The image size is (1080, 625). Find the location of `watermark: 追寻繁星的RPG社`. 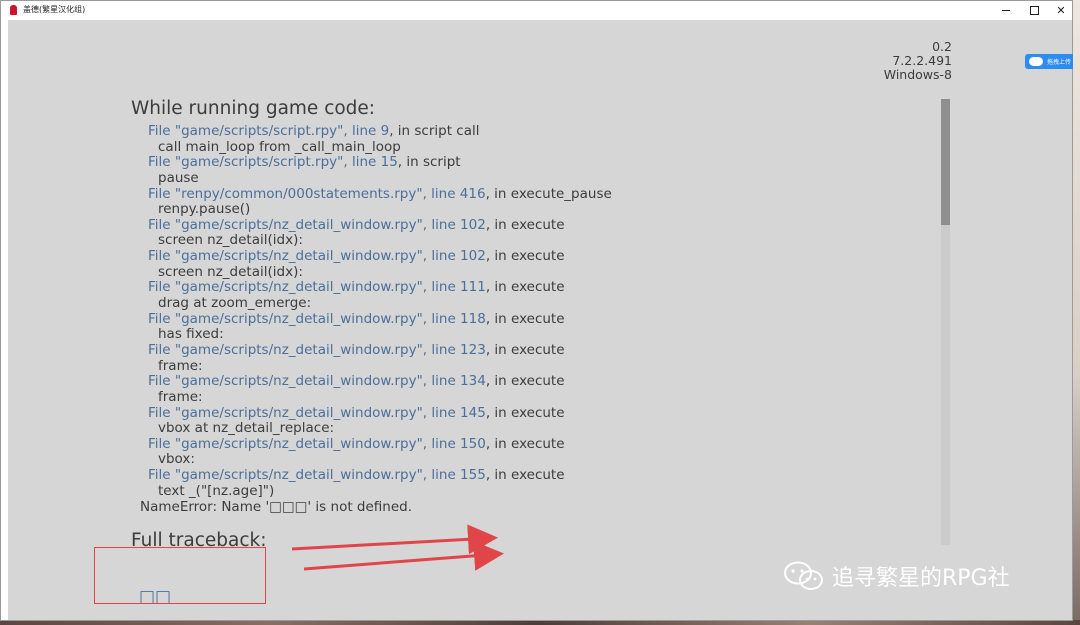

watermark: 追寻繁星的RPG社 is located at coordinates (896, 576).